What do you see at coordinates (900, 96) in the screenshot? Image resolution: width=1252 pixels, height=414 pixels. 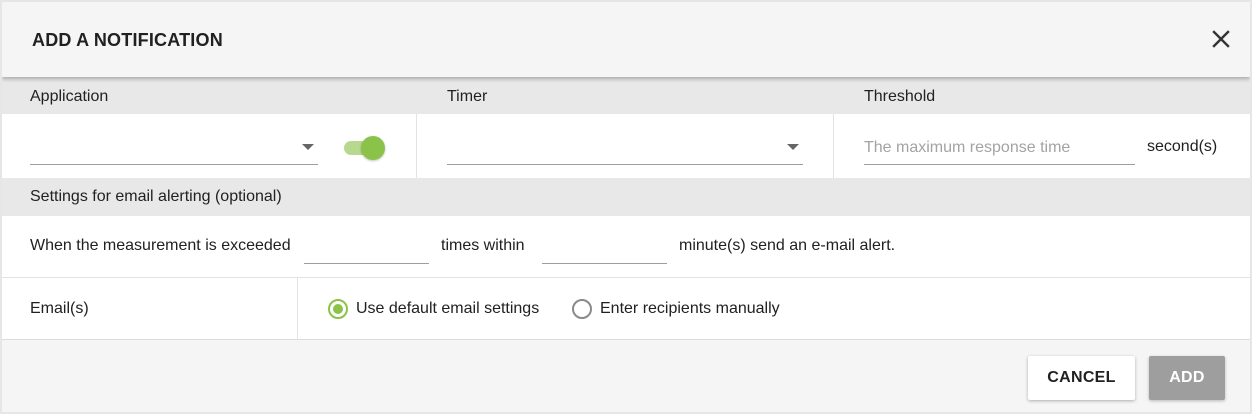 I see `threshold-label: Threshold` at bounding box center [900, 96].